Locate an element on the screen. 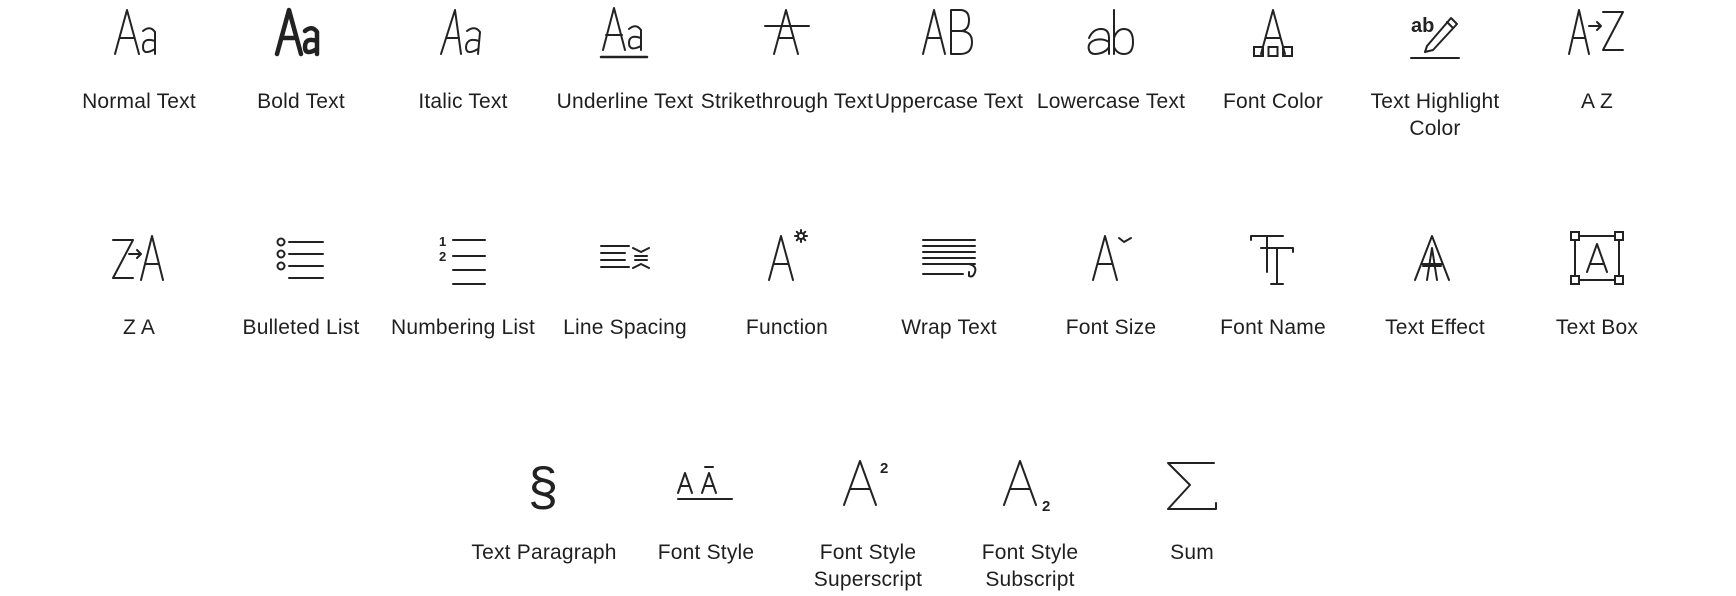  icon-label: Sum is located at coordinates (1192, 552).